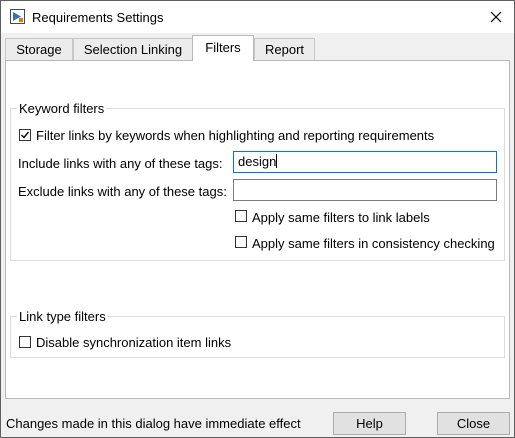 This screenshot has height=438, width=515. I want to click on filter-by-keywords-checkbox, so click(25, 135).